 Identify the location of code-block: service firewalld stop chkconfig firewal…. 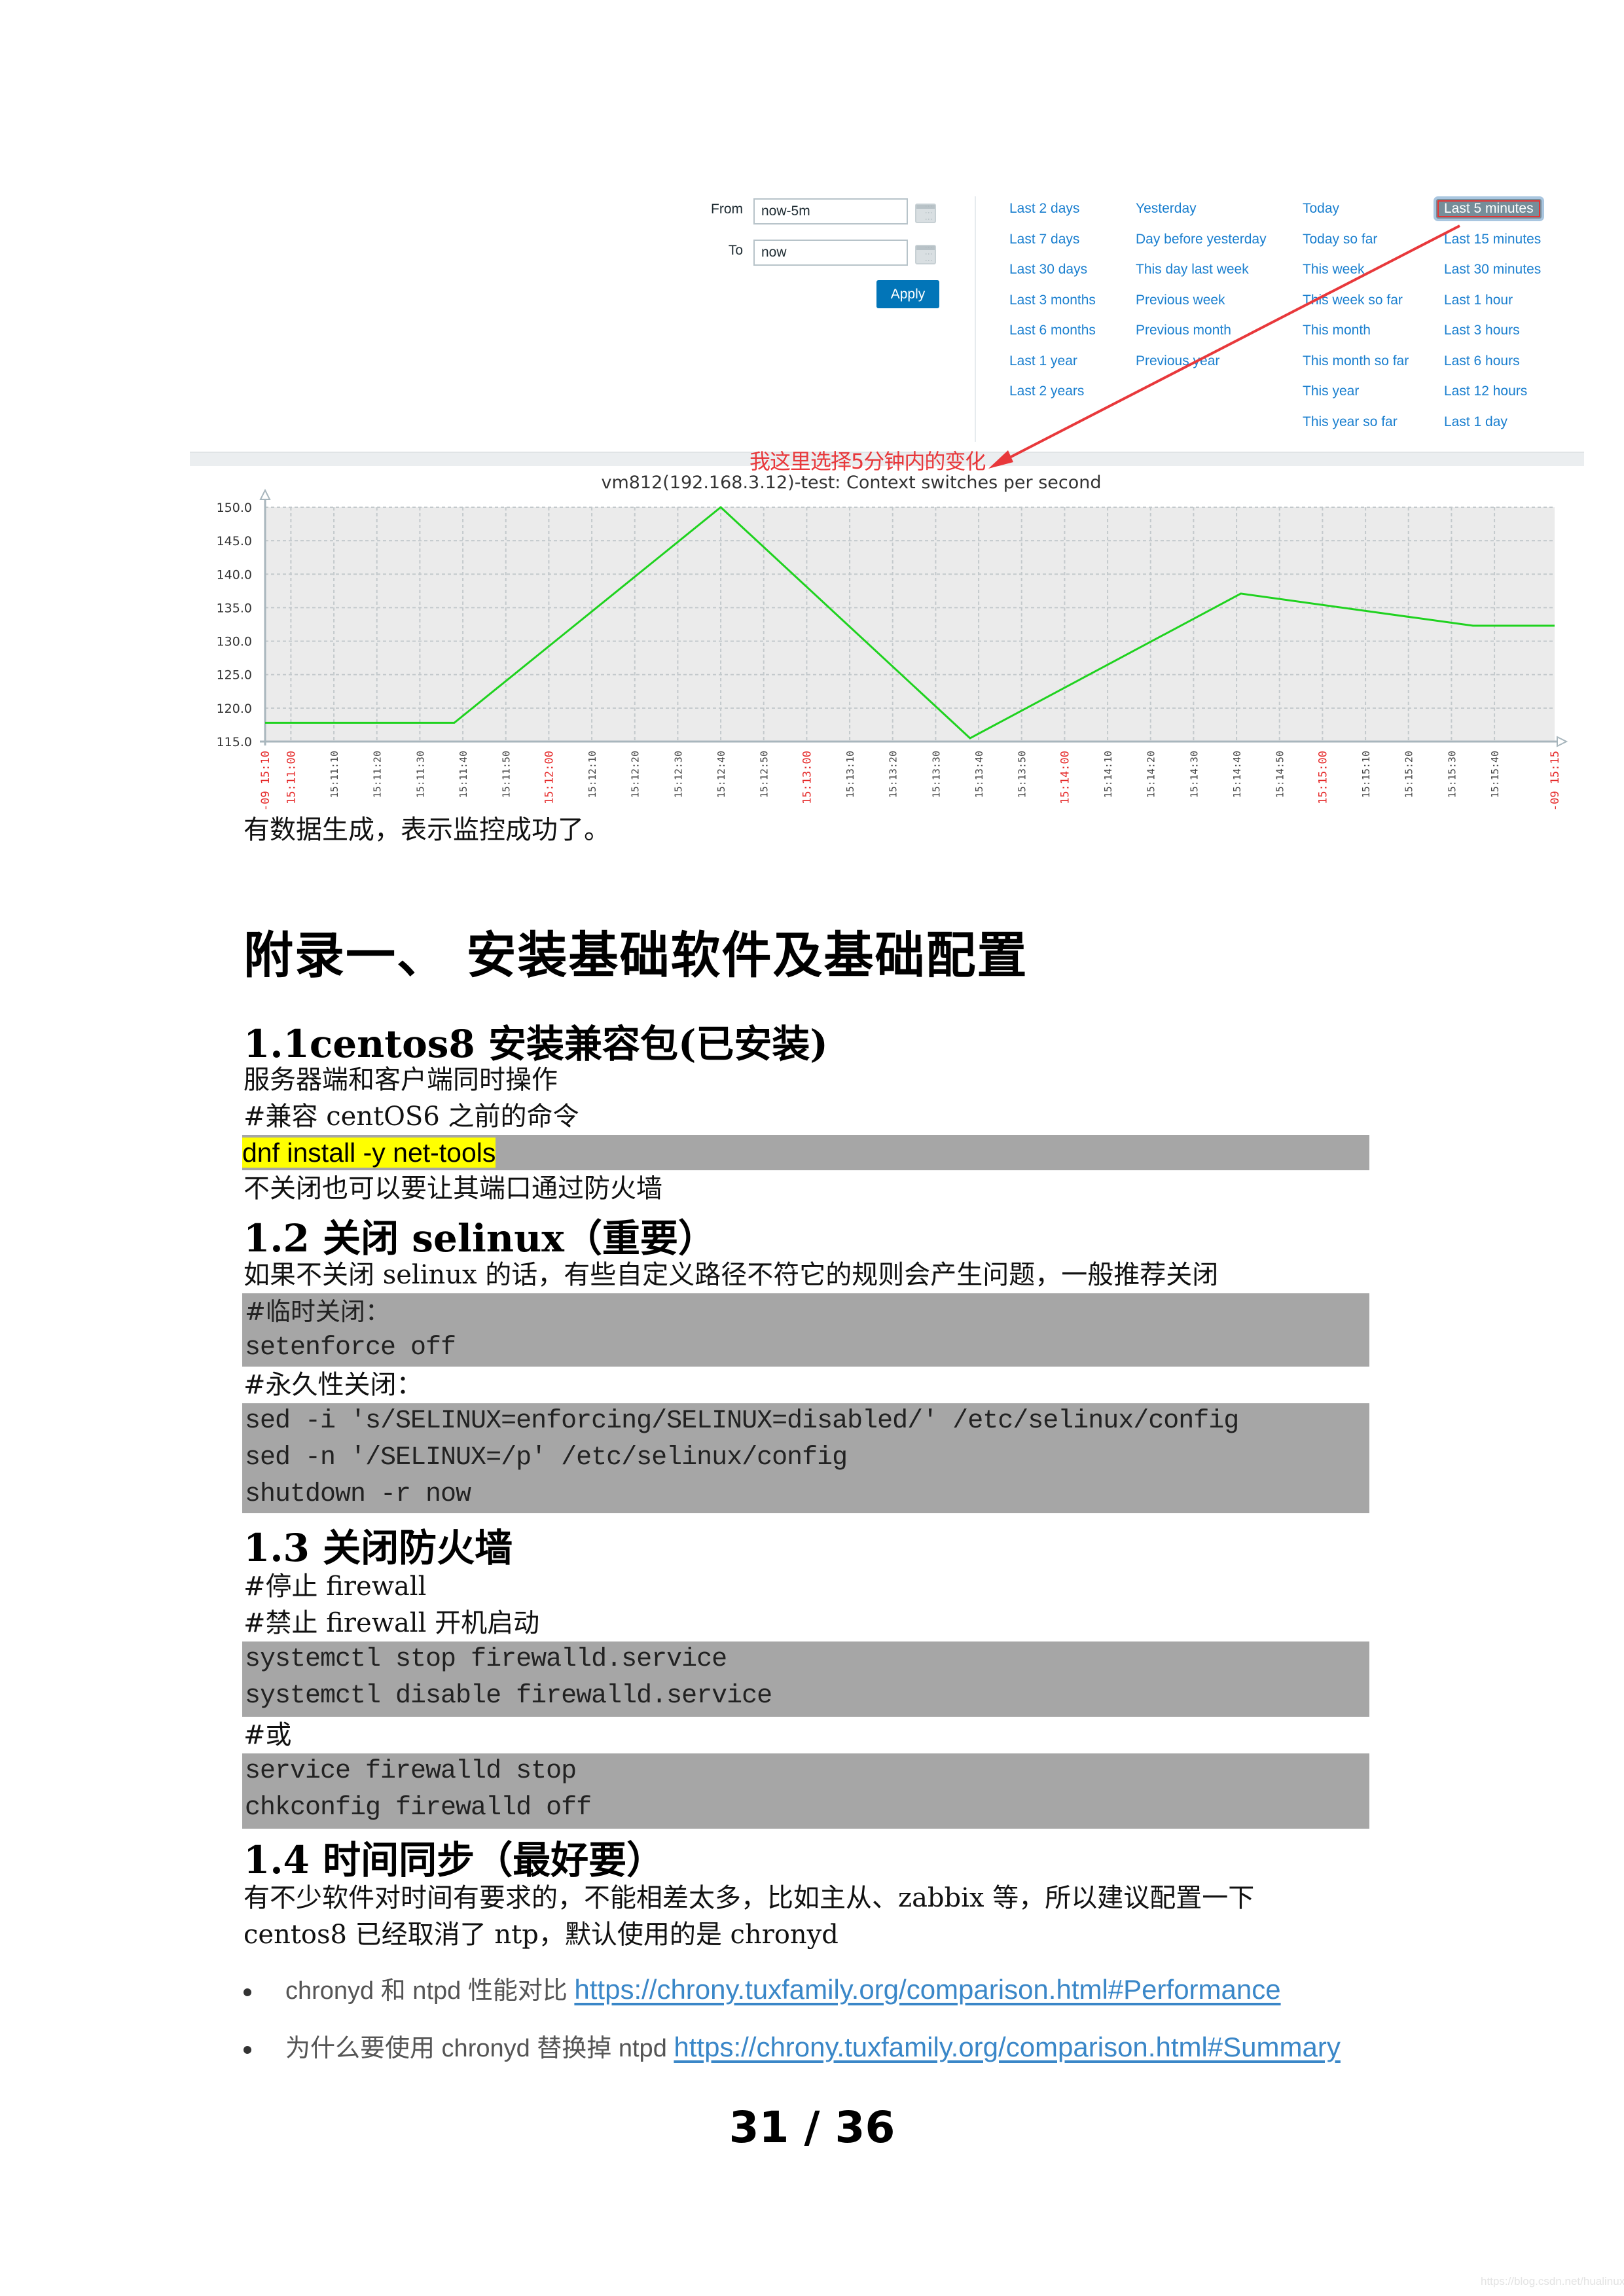
(805, 1791).